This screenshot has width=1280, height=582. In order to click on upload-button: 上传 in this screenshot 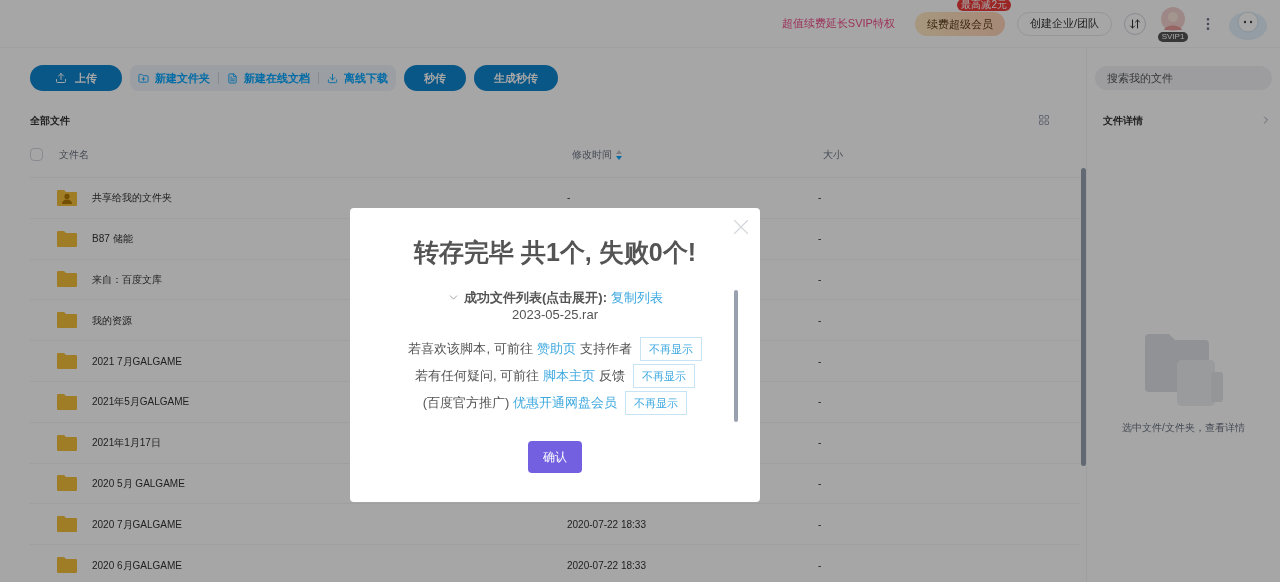, I will do `click(76, 78)`.